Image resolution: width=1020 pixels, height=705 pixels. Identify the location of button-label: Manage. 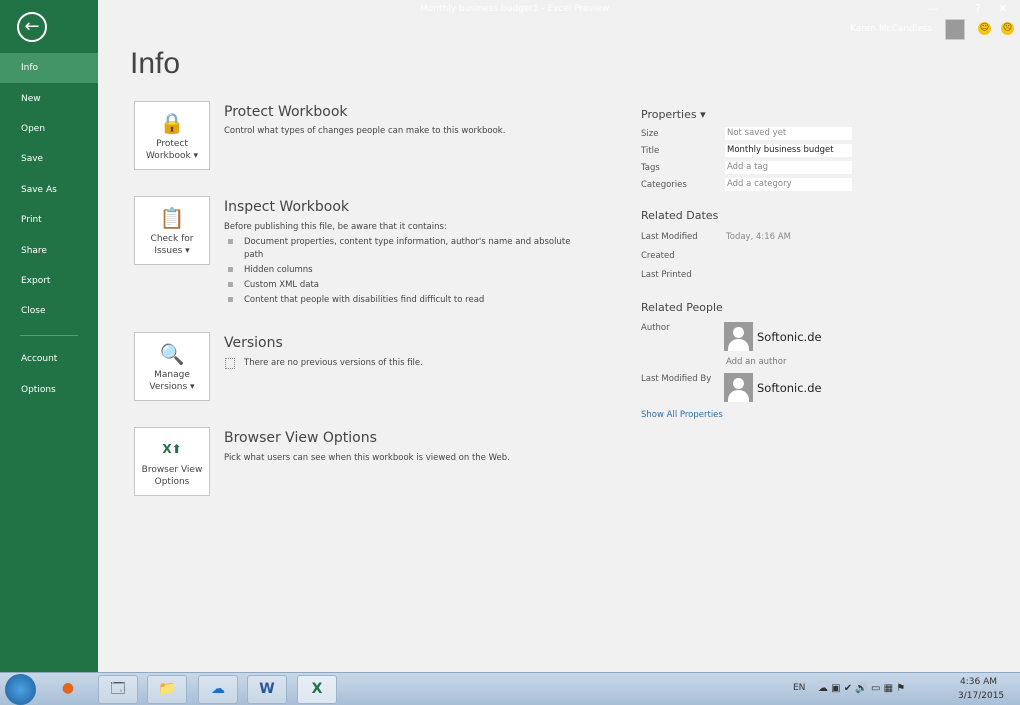
(172, 375).